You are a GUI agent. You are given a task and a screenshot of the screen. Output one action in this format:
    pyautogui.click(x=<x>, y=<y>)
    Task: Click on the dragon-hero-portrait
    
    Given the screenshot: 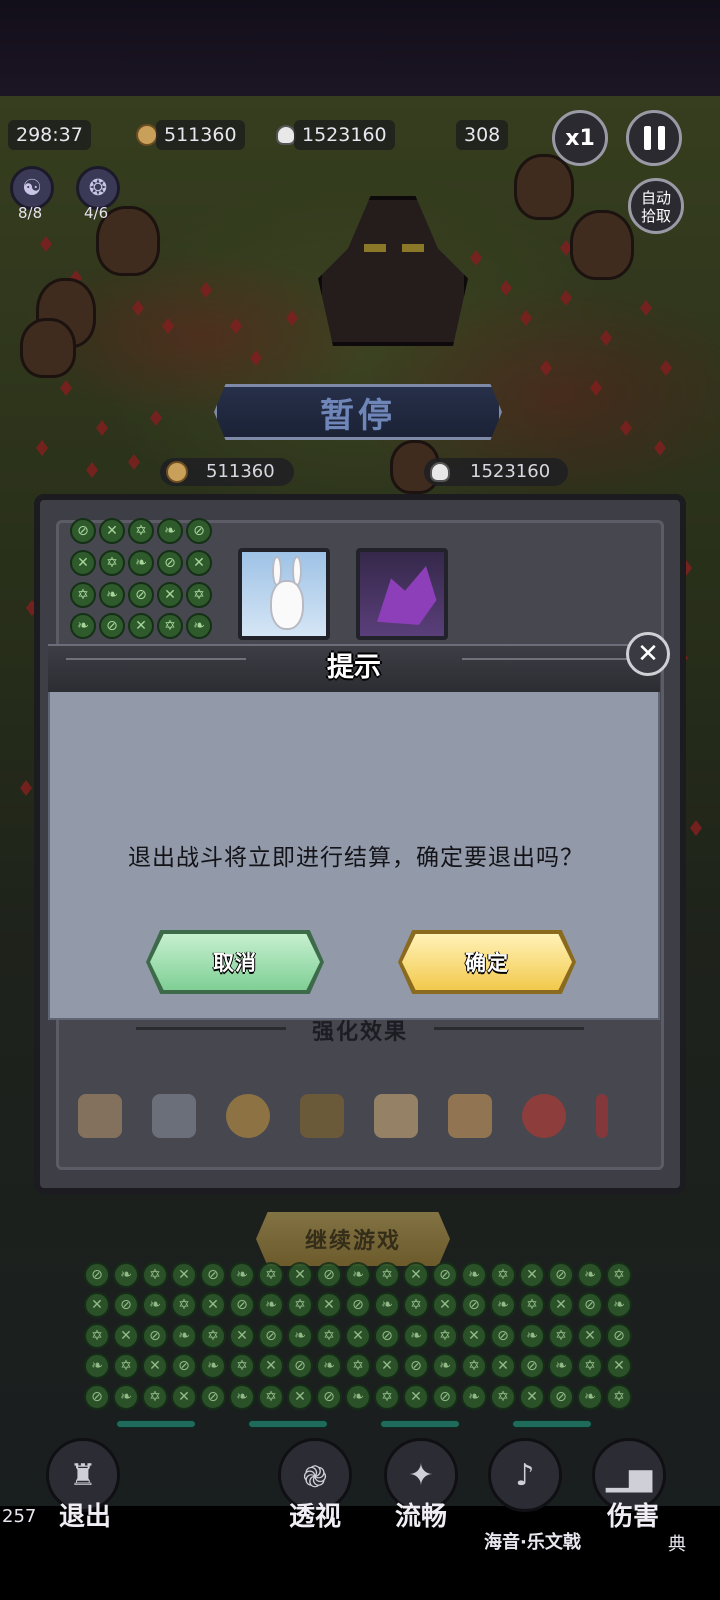 What is the action you would take?
    pyautogui.click(x=402, y=594)
    